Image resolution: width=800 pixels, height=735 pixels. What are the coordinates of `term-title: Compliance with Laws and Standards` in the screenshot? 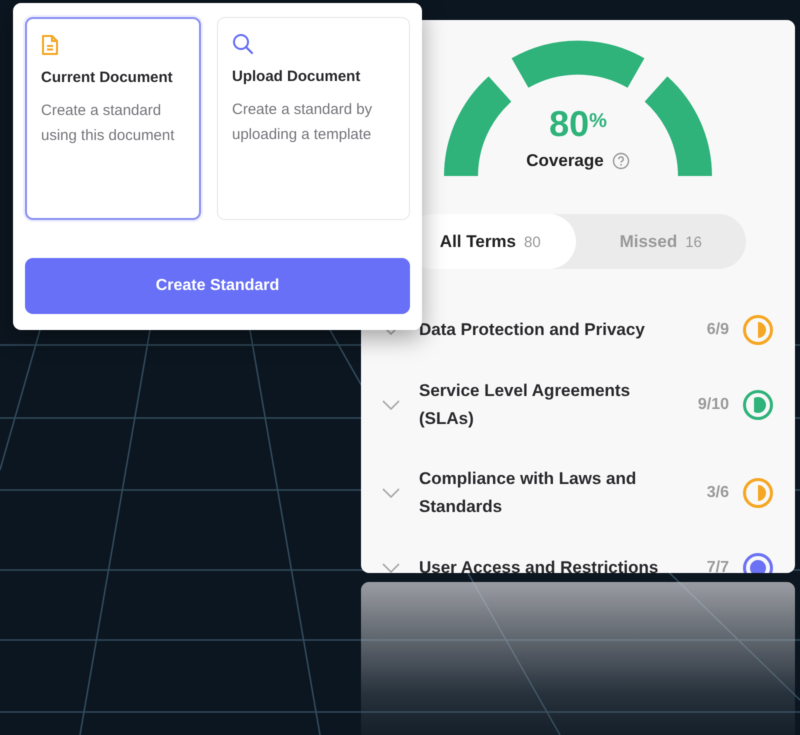 It's located at (528, 493).